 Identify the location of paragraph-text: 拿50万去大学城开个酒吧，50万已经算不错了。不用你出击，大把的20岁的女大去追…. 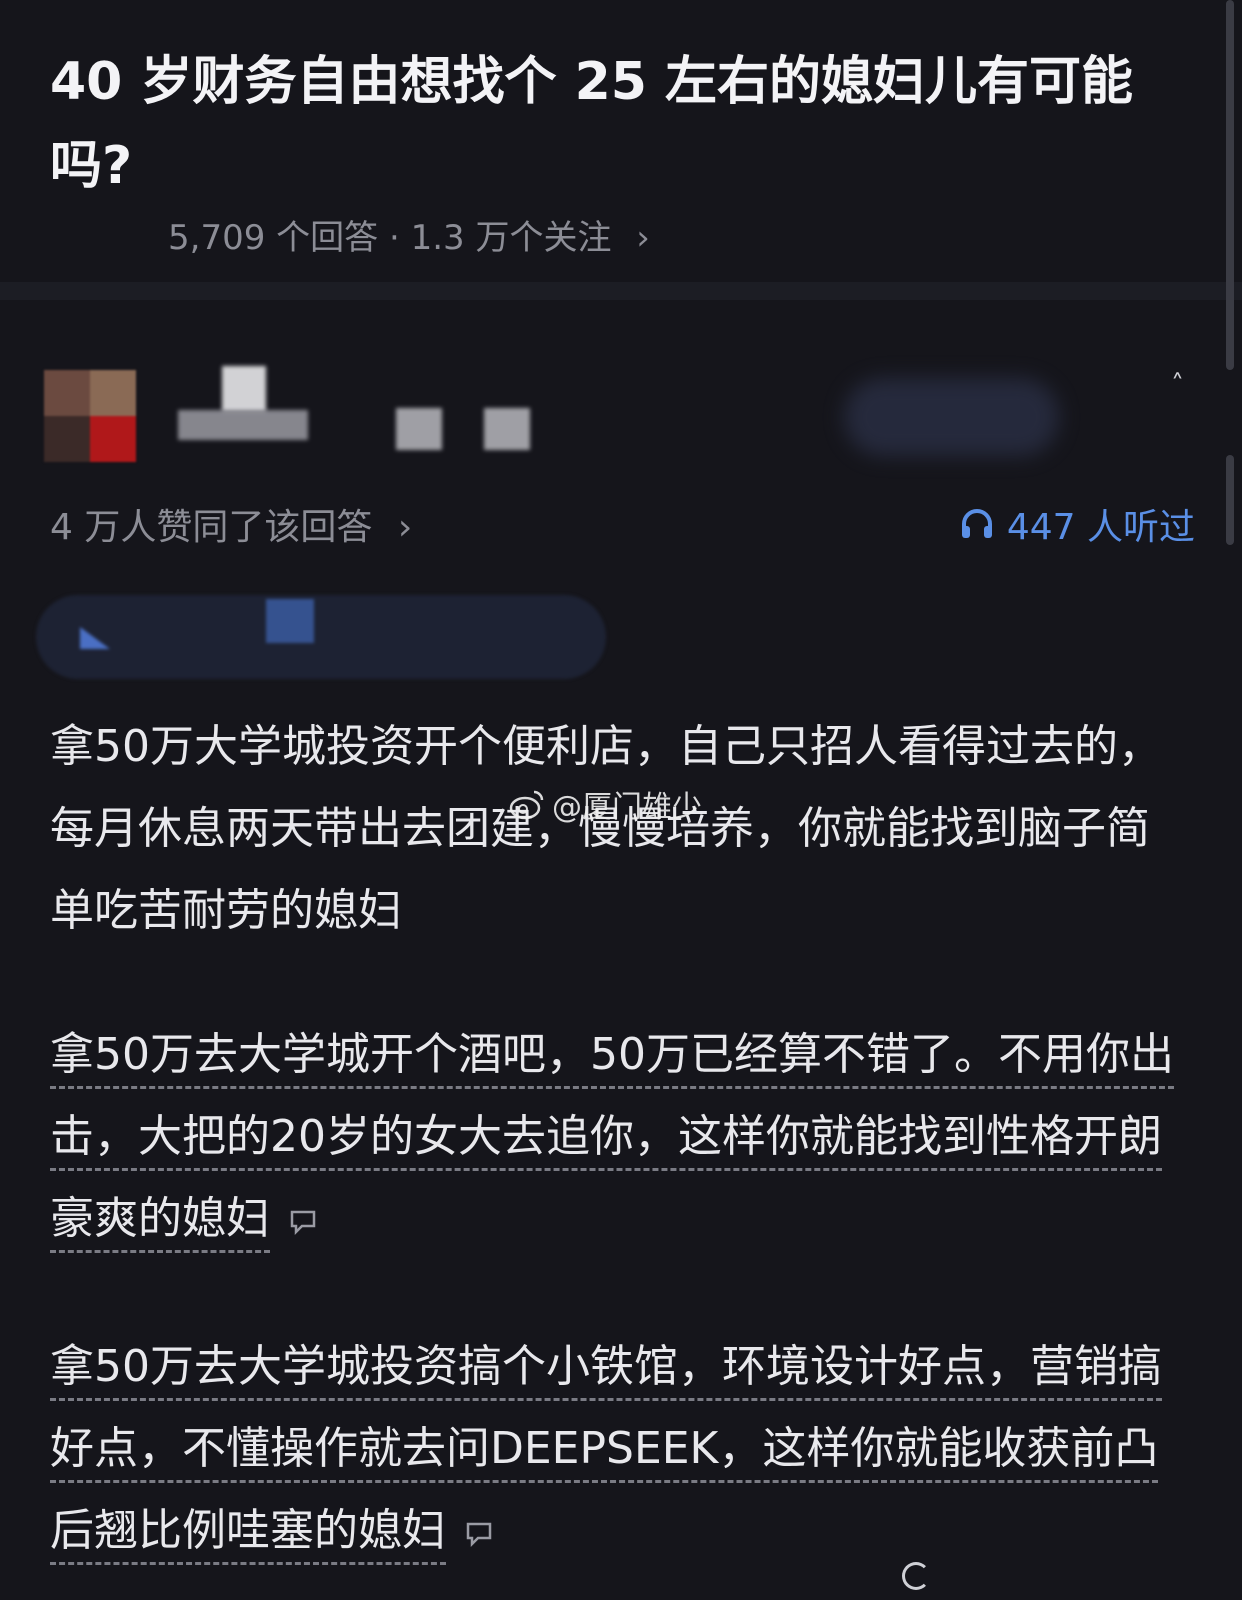
(612, 1141).